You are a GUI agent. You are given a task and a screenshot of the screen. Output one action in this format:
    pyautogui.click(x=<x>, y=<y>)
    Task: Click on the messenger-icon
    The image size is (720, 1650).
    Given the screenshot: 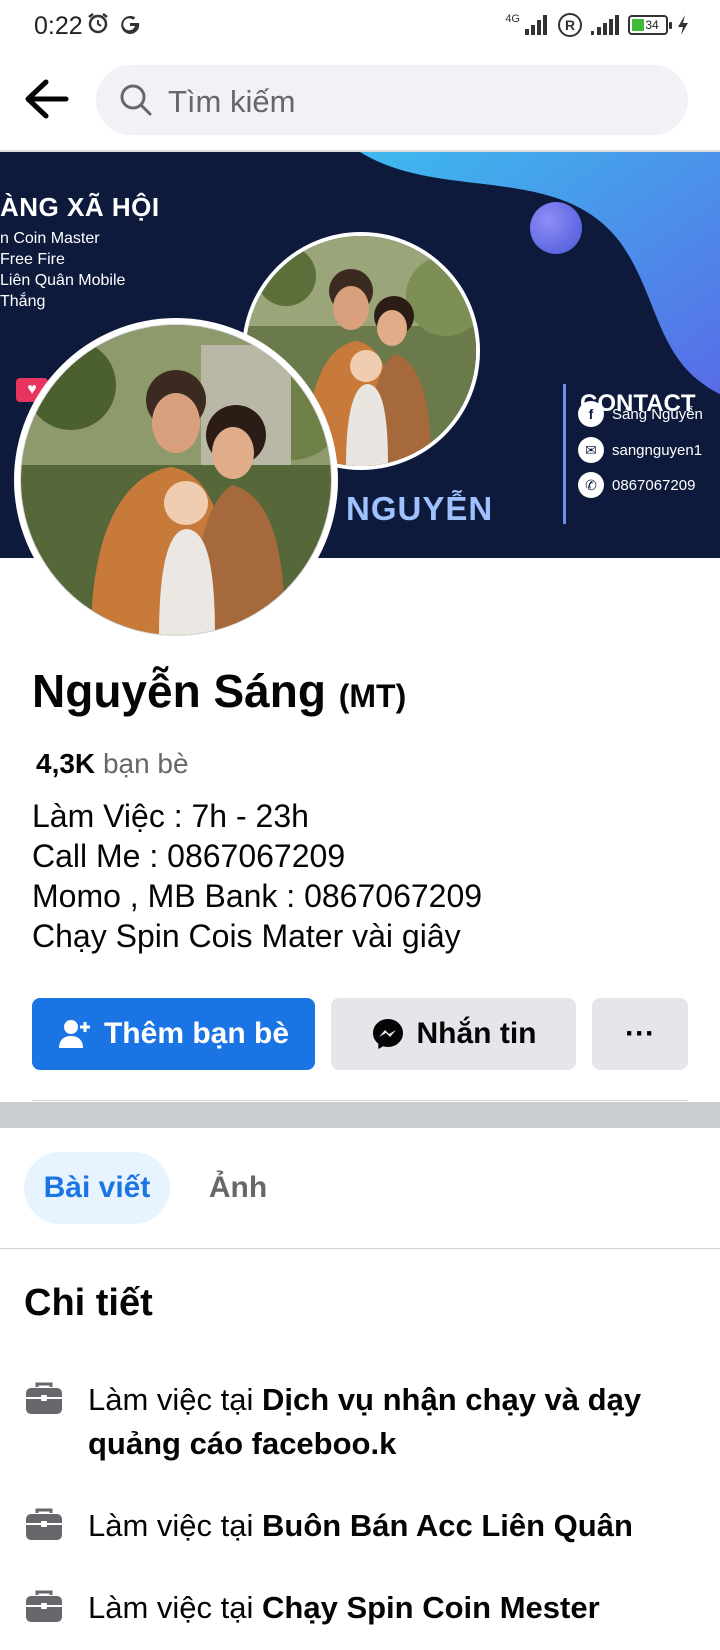 What is the action you would take?
    pyautogui.click(x=387, y=1034)
    